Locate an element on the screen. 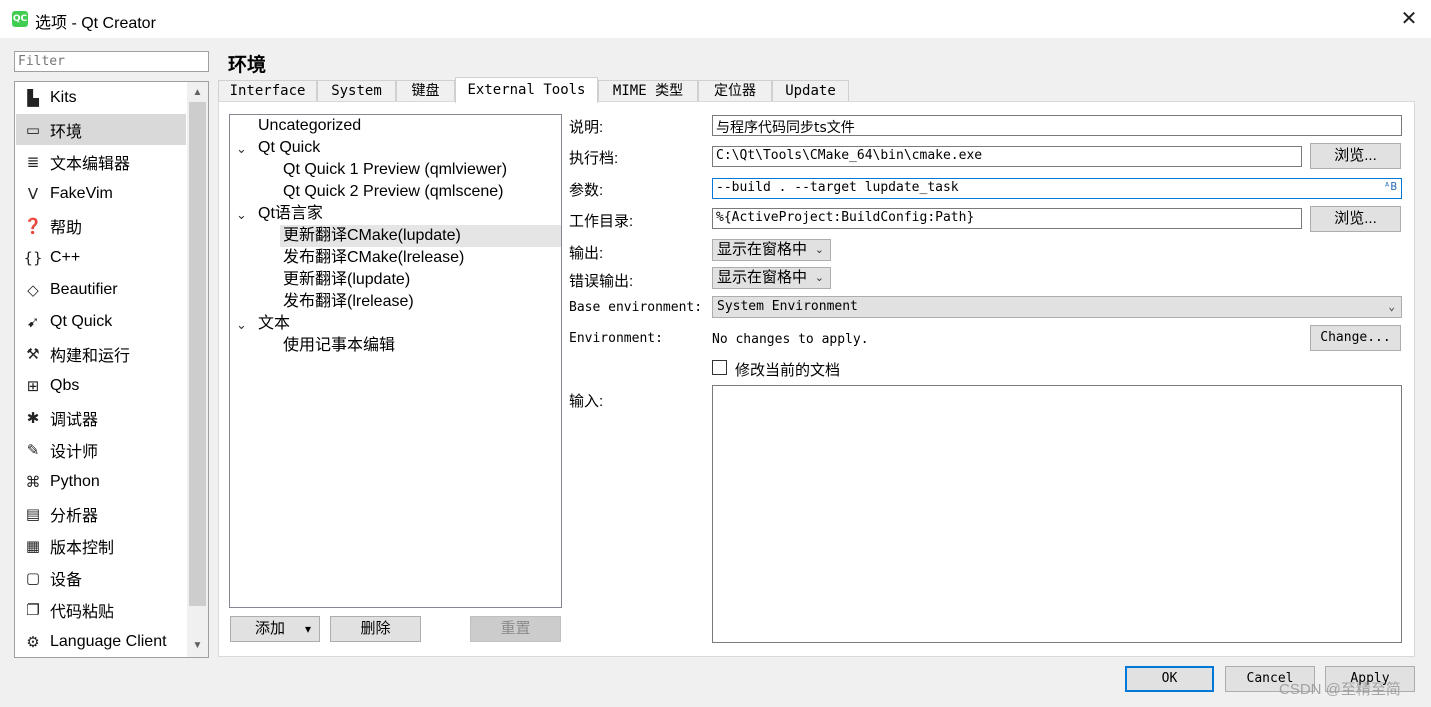  scroll-down-icon: ▼ is located at coordinates (197, 646).